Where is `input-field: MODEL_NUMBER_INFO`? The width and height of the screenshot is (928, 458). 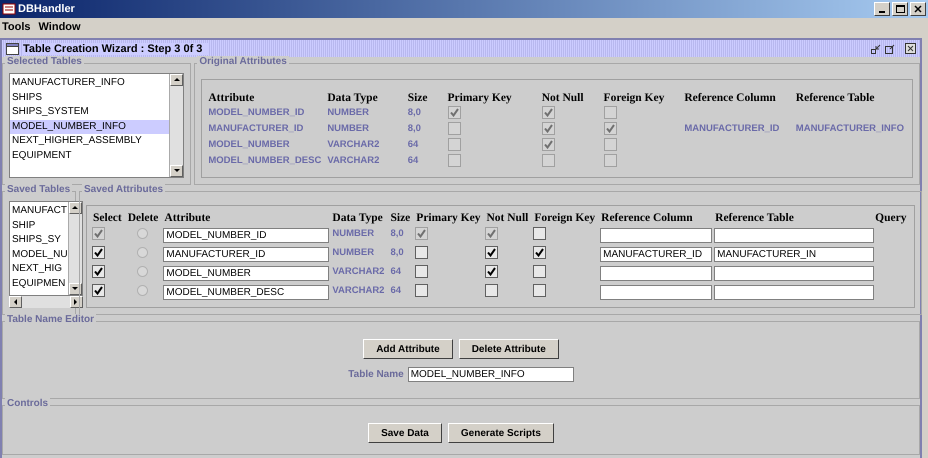
input-field: MODEL_NUMBER_INFO is located at coordinates (491, 374).